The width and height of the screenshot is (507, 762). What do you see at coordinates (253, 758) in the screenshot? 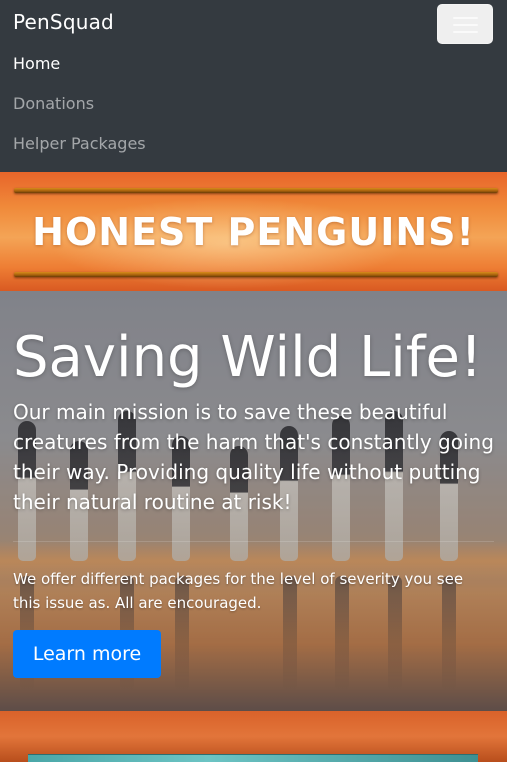
I see `card-top-edge` at bounding box center [253, 758].